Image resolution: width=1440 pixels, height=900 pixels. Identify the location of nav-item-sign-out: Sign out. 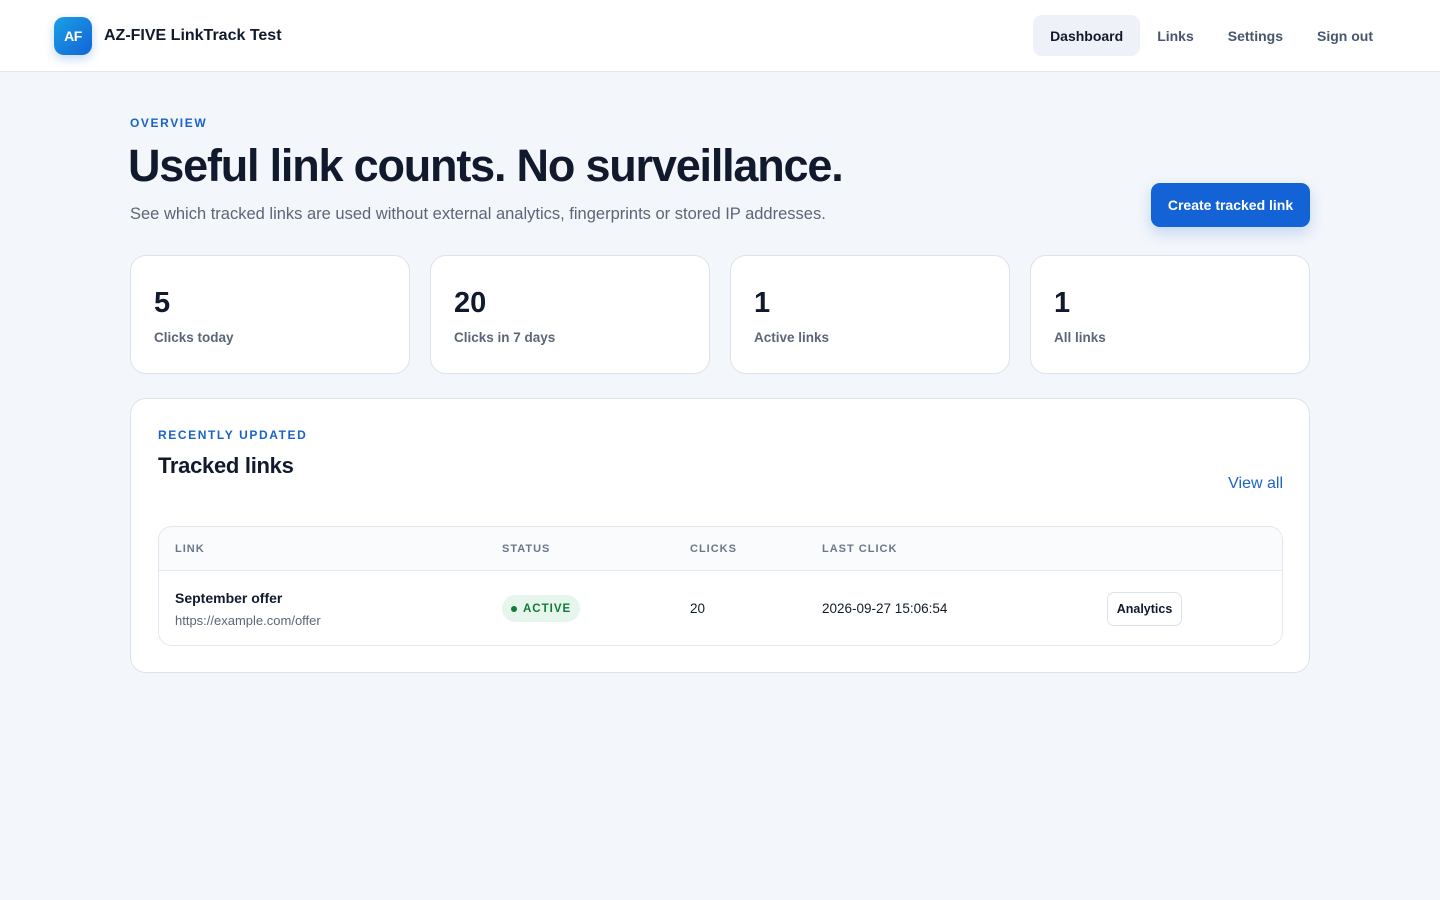
(1345, 35).